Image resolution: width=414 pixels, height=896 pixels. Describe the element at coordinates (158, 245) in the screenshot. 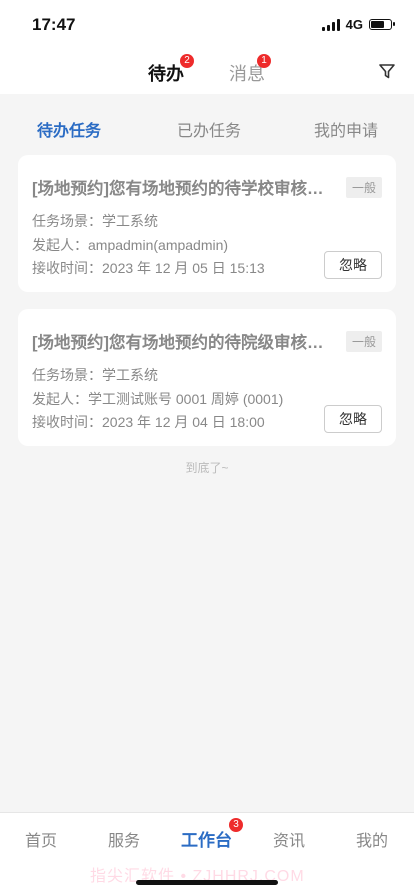

I see `task-sender: ampadmin(ampadmin)` at that location.